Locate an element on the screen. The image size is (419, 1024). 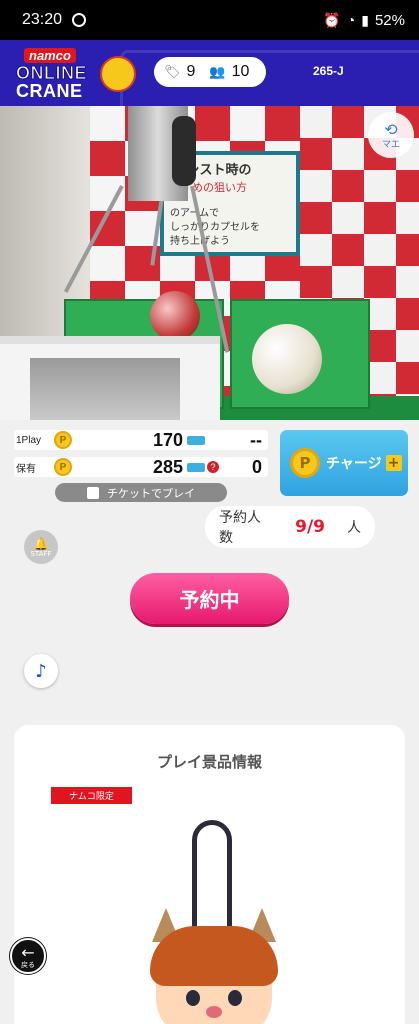
owned-points: 285 is located at coordinates (167, 466).